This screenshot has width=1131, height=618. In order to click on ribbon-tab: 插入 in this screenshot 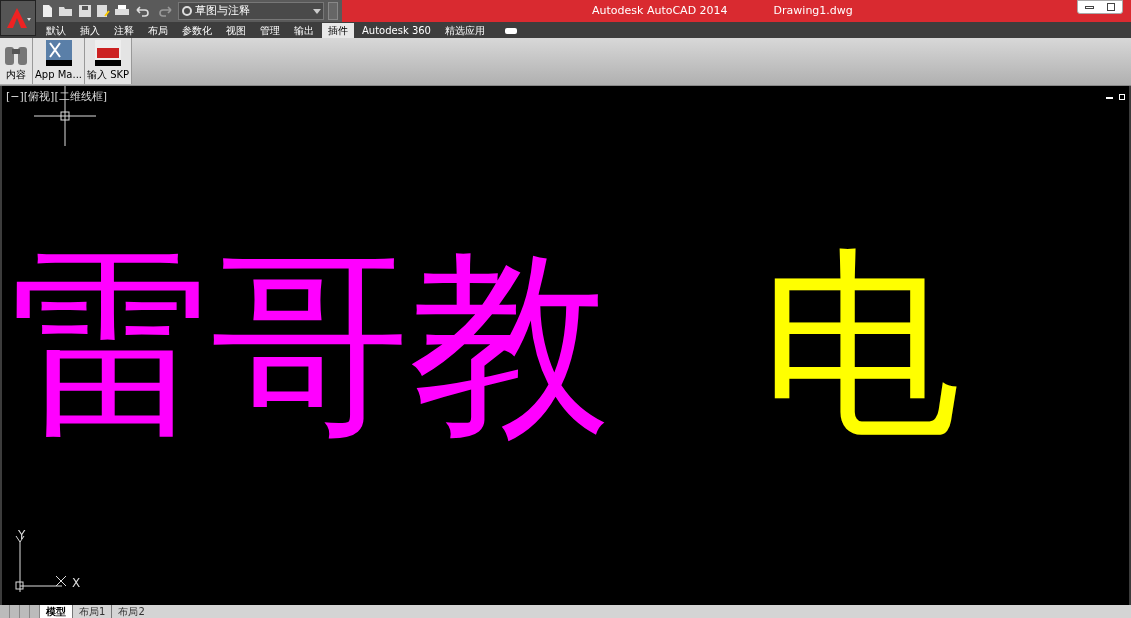, I will do `click(90, 30)`.